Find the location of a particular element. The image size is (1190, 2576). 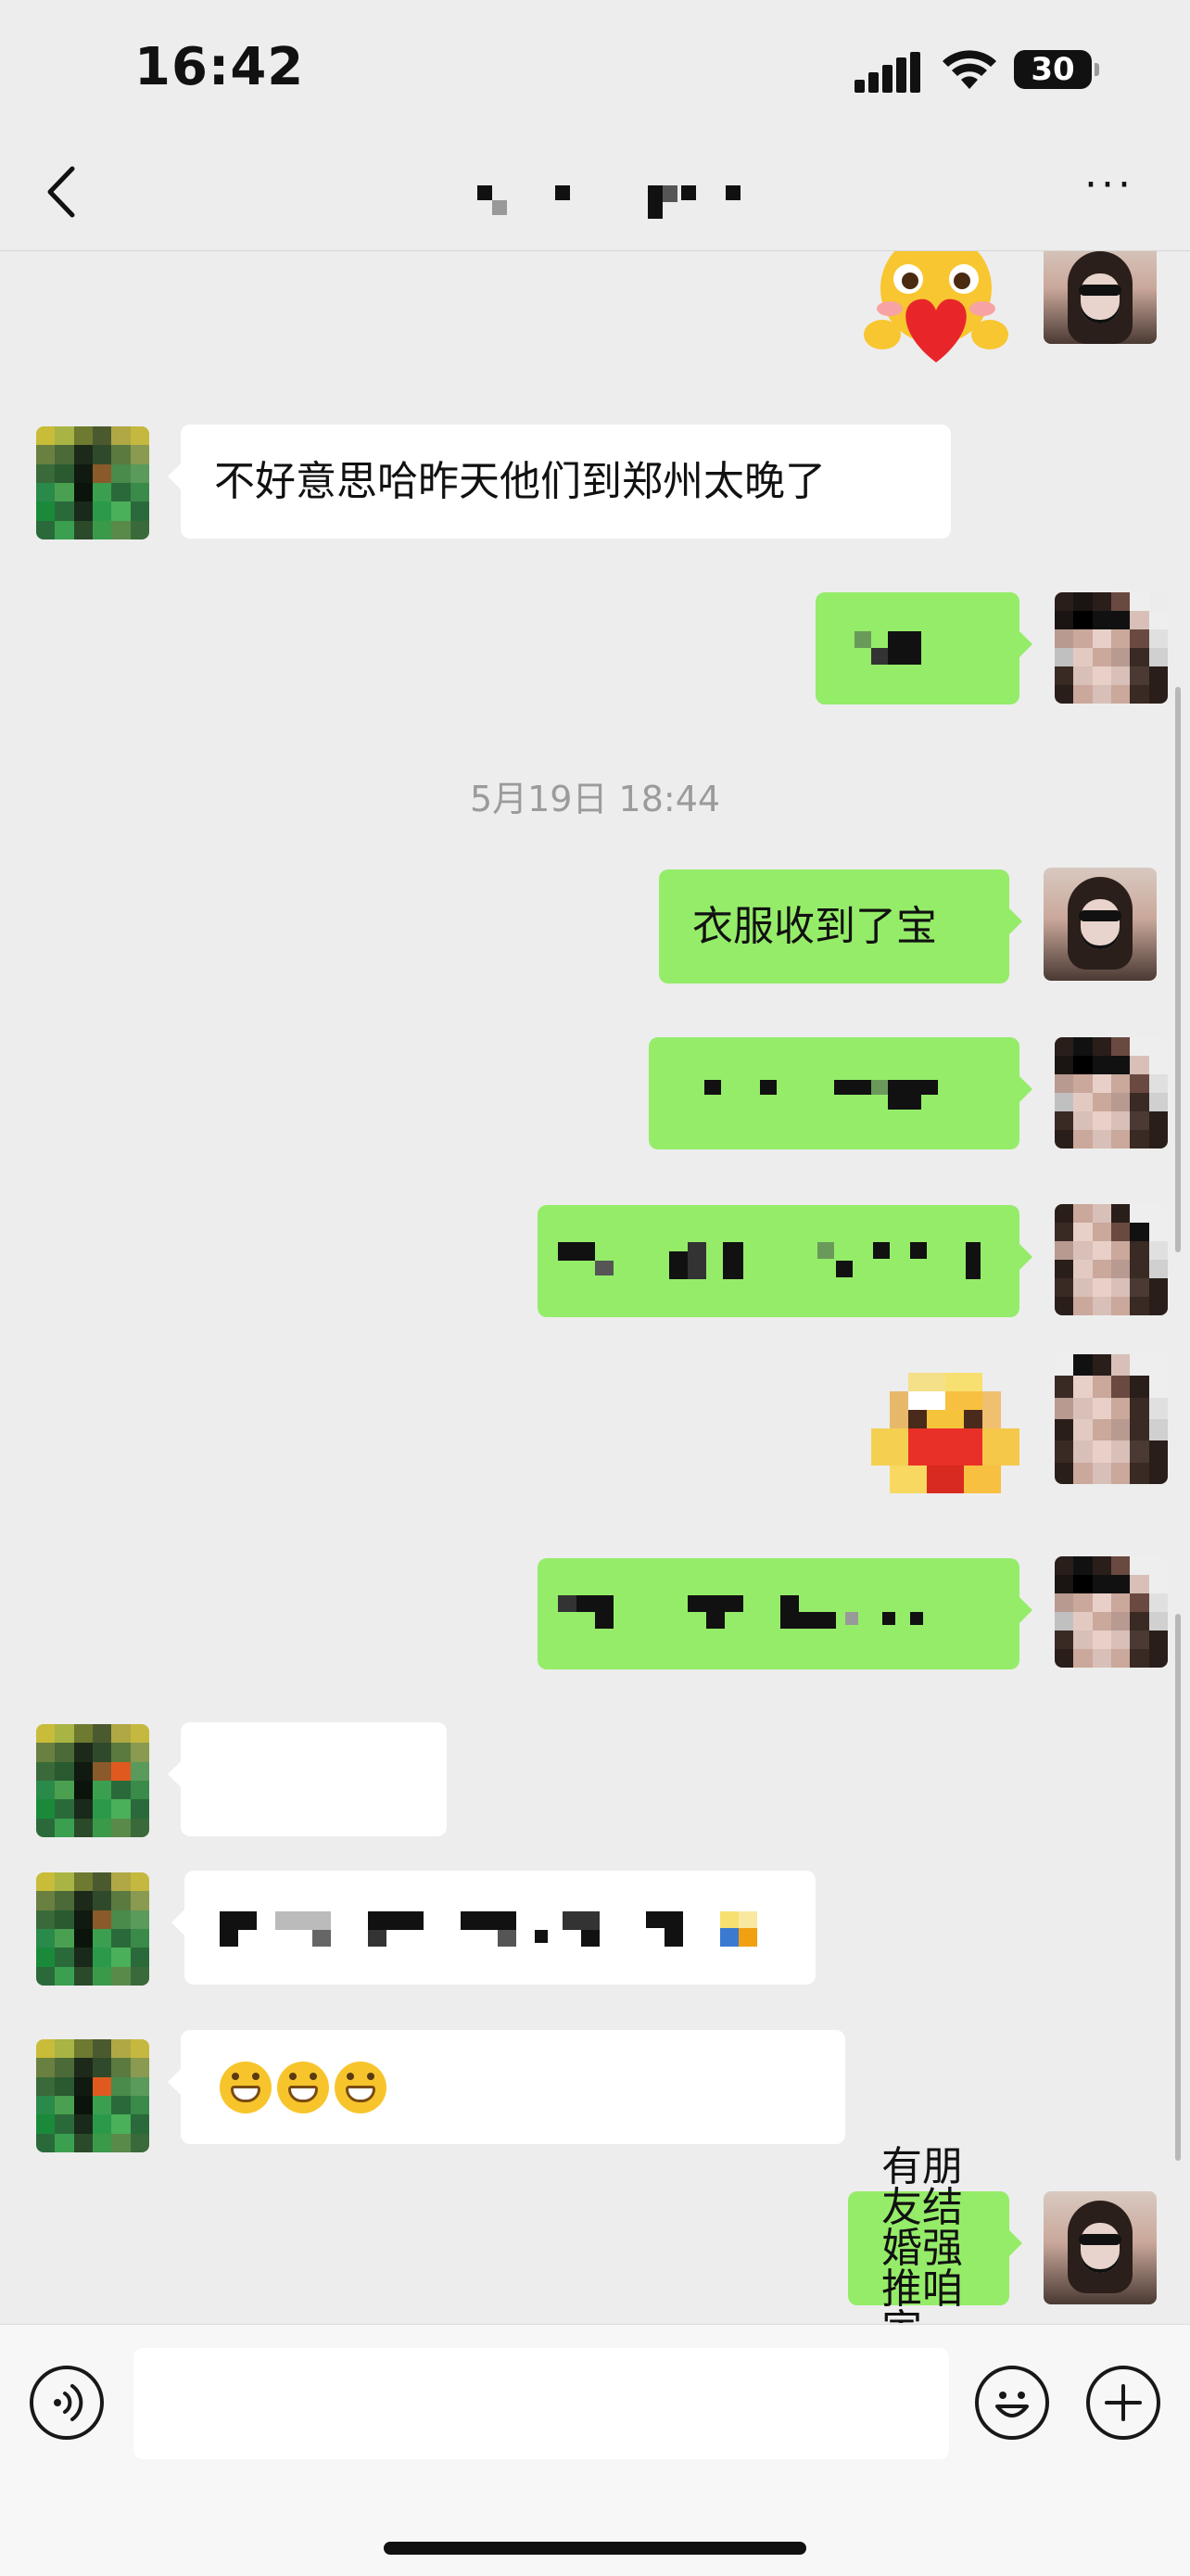

battery-icon: 30 is located at coordinates (1056, 69).